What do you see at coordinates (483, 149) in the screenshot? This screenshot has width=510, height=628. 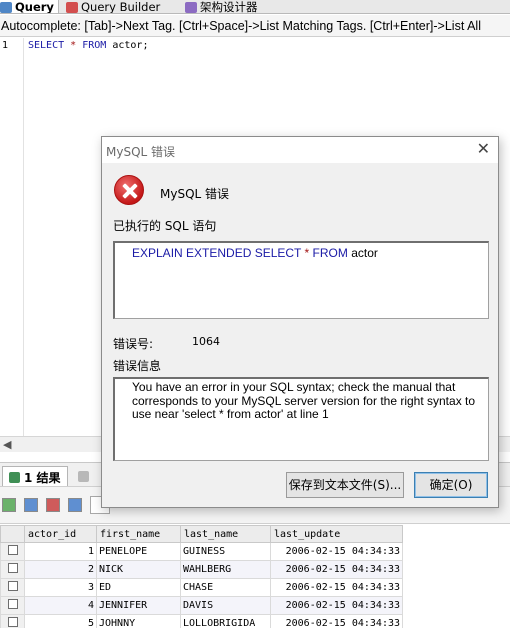 I see `close-icon: ✕` at bounding box center [483, 149].